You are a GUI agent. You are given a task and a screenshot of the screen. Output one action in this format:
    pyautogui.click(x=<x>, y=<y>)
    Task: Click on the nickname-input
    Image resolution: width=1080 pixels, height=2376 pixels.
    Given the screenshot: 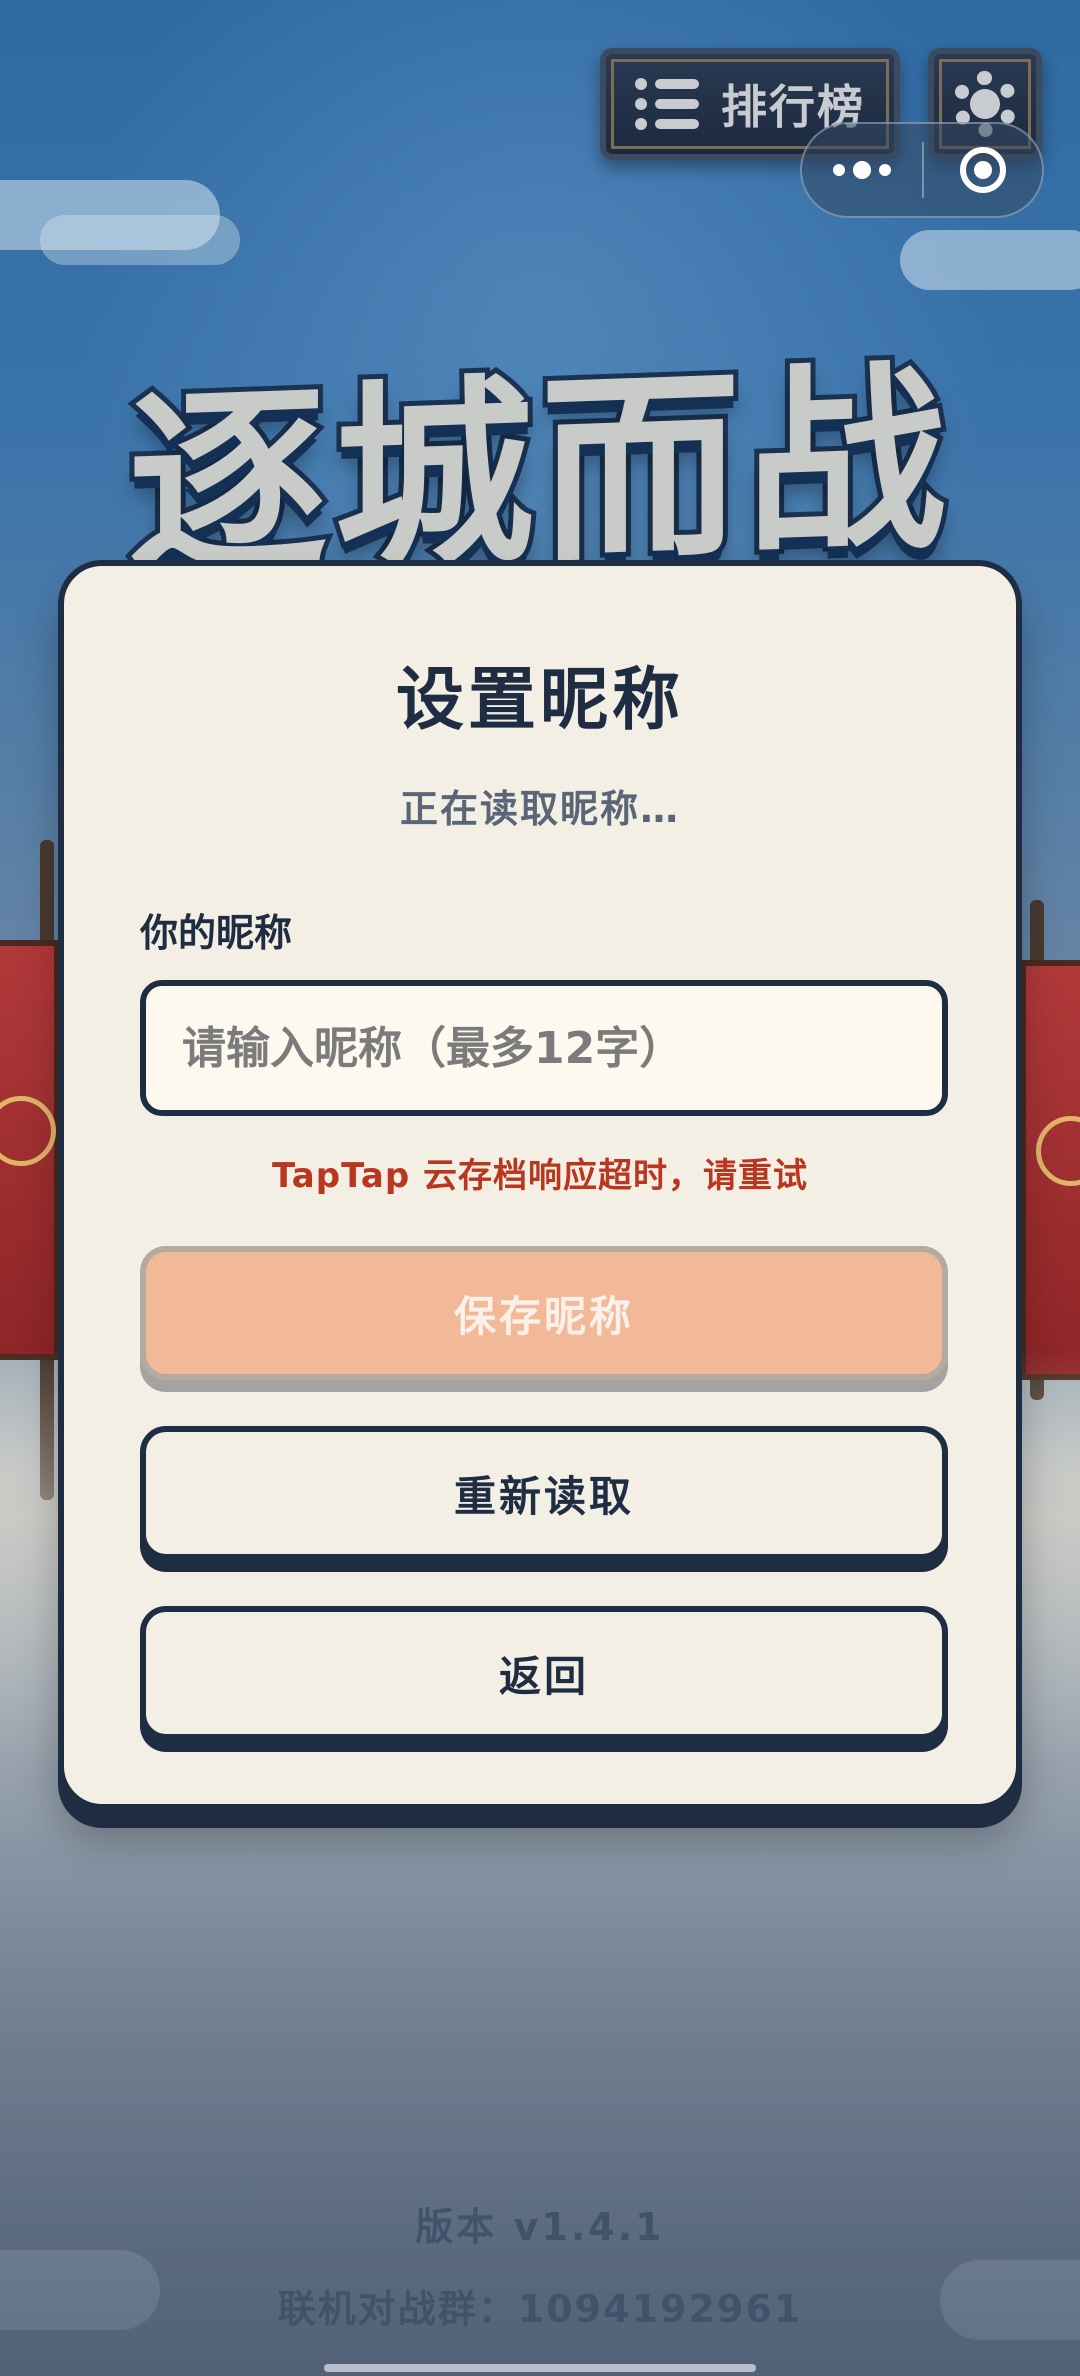 What is the action you would take?
    pyautogui.click(x=544, y=1048)
    